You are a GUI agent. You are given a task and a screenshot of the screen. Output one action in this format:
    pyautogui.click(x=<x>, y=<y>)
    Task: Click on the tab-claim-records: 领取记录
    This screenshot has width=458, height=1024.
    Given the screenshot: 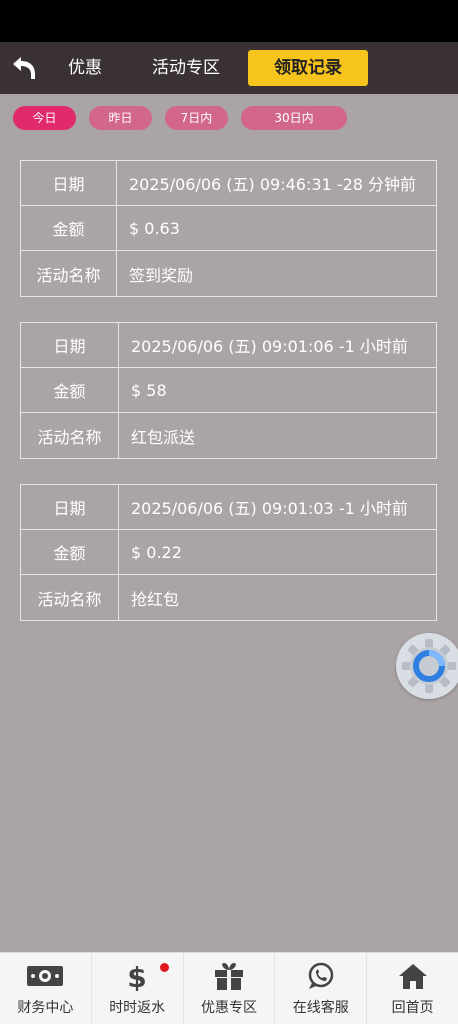 What is the action you would take?
    pyautogui.click(x=308, y=68)
    